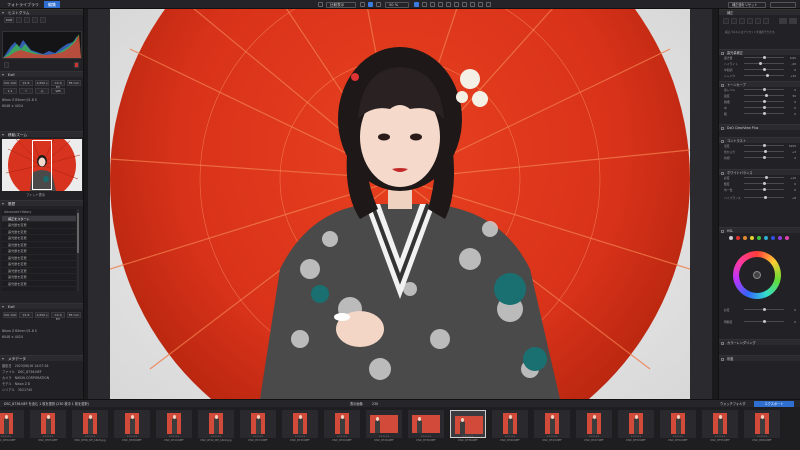 The image size is (800, 450). What do you see at coordinates (510, 427) in the screenshot?
I see `filmstrip-thumbnail: ★★★★★ DSC_8740.NEF` at bounding box center [510, 427].